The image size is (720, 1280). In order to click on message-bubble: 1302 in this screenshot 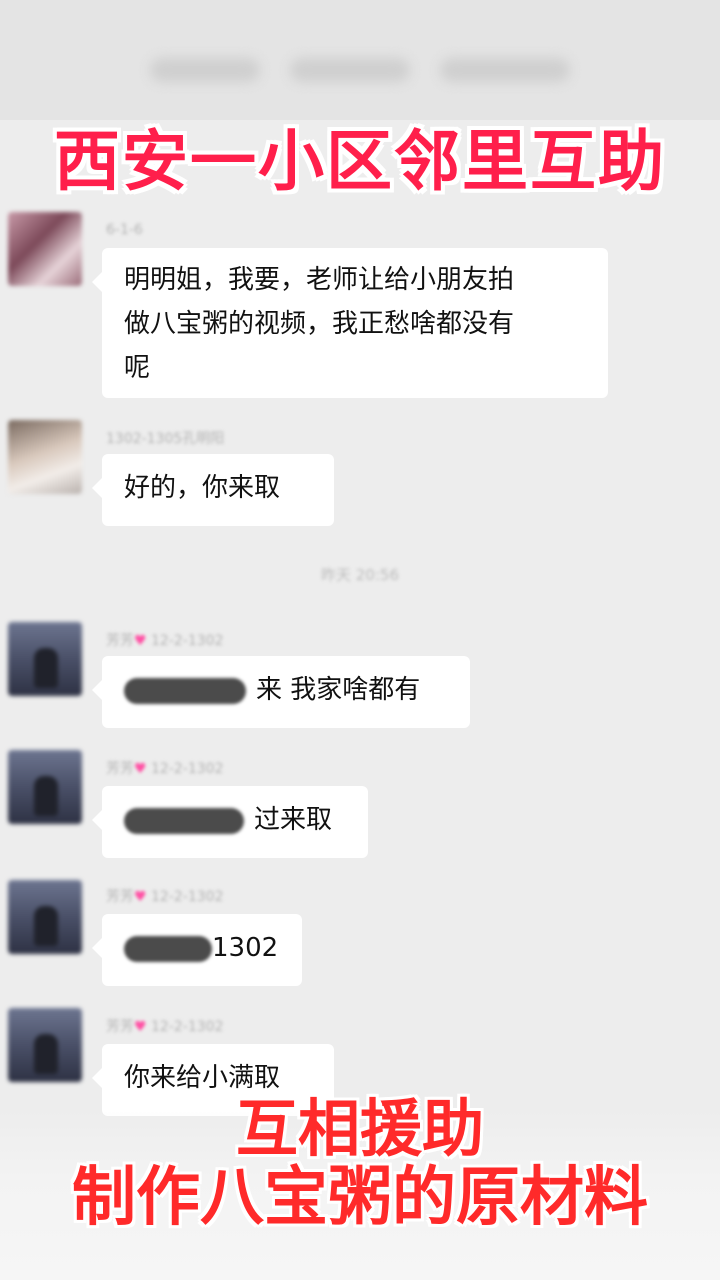, I will do `click(197, 950)`.